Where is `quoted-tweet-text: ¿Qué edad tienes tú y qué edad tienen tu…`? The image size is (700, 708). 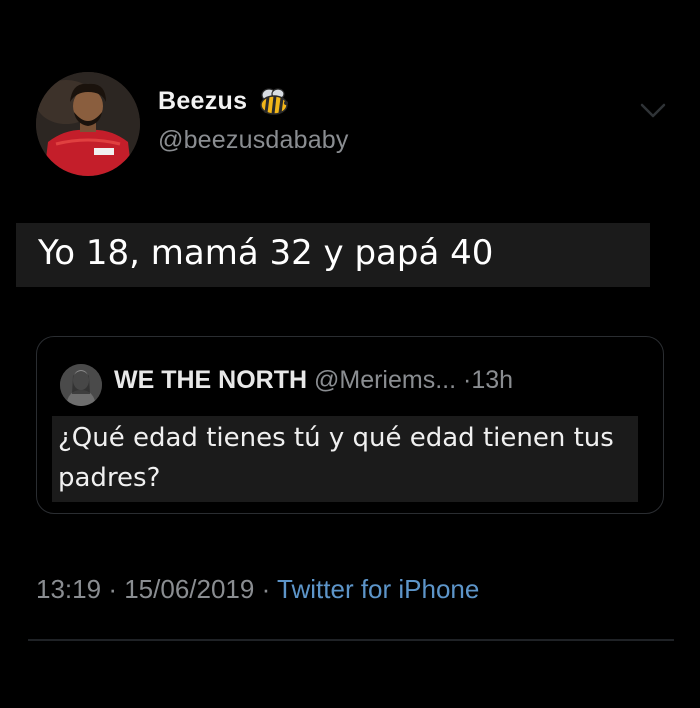
quoted-tweet-text: ¿Qué edad tienes tú y qué edad tienen tu… is located at coordinates (336, 458).